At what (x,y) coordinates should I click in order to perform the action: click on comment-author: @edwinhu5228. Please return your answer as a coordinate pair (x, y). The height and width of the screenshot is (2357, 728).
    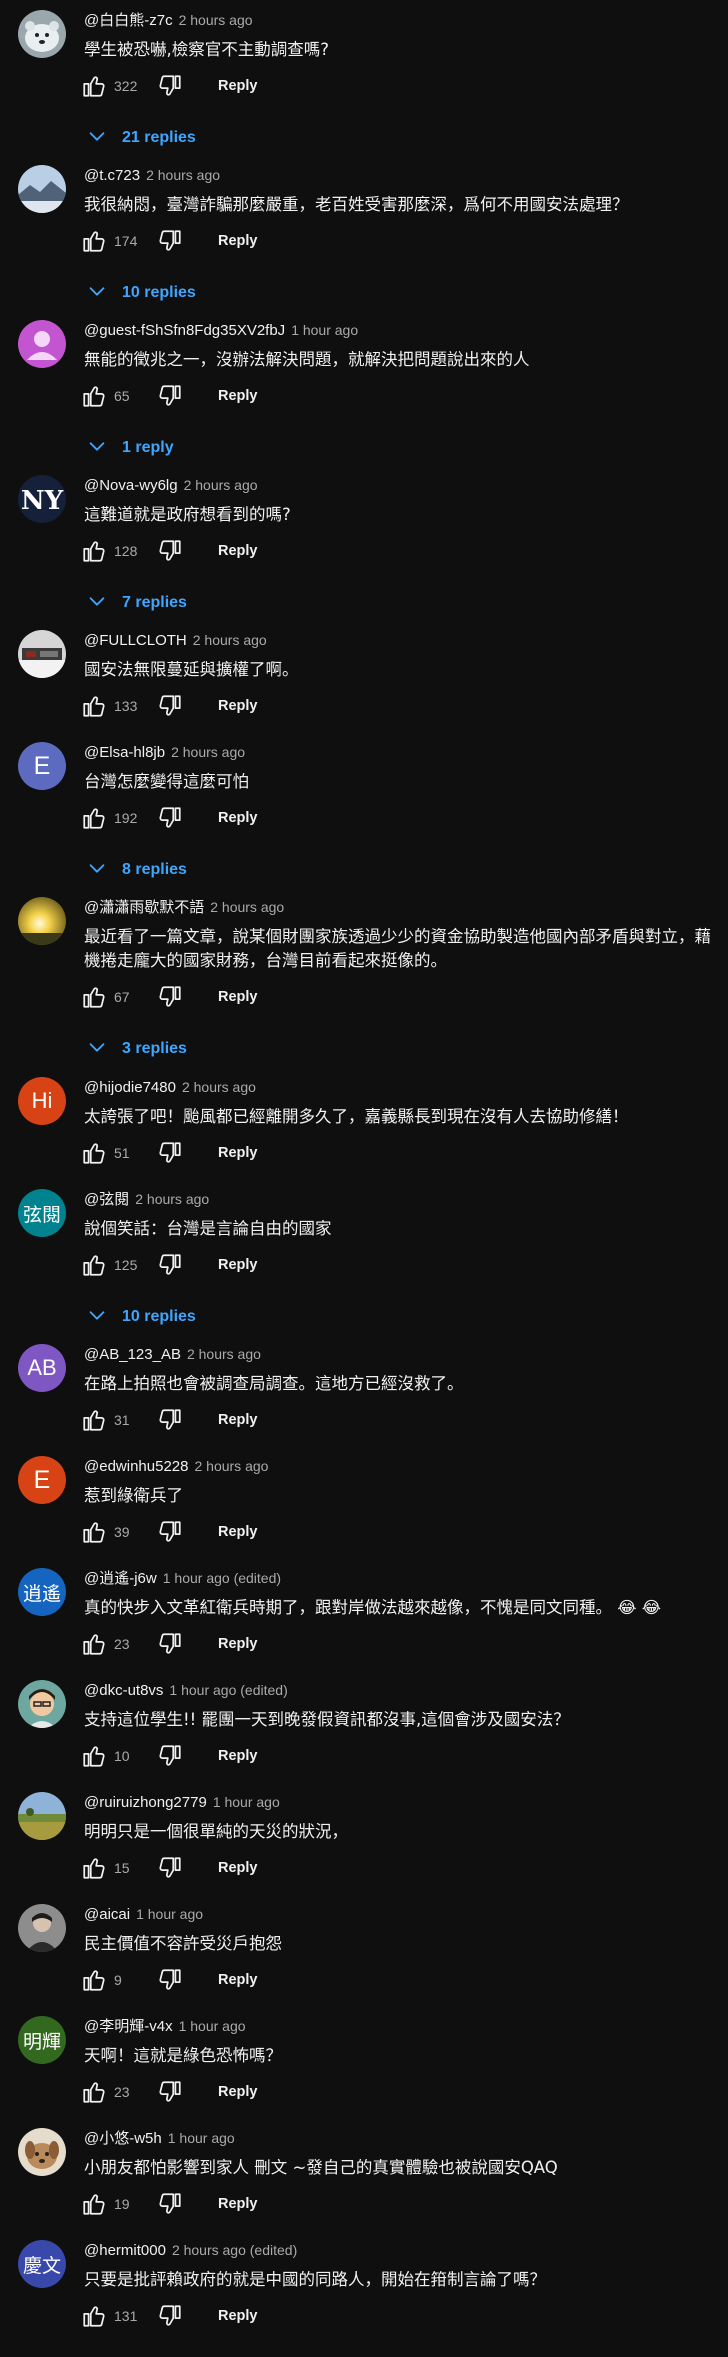
    Looking at the image, I should click on (136, 1466).